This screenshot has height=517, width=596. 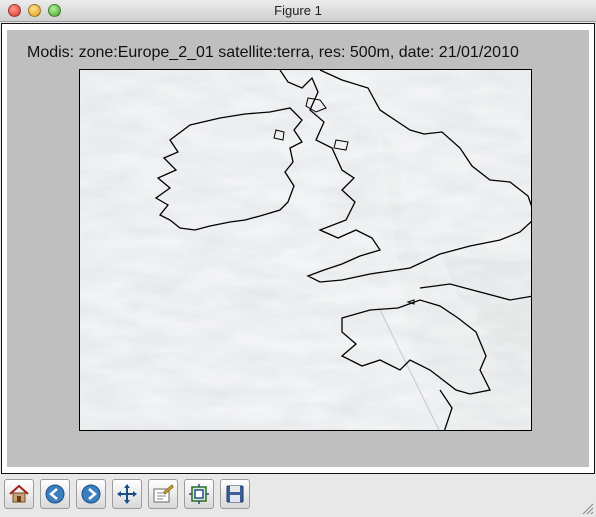 I want to click on window-title: Figure 1, so click(x=298, y=10).